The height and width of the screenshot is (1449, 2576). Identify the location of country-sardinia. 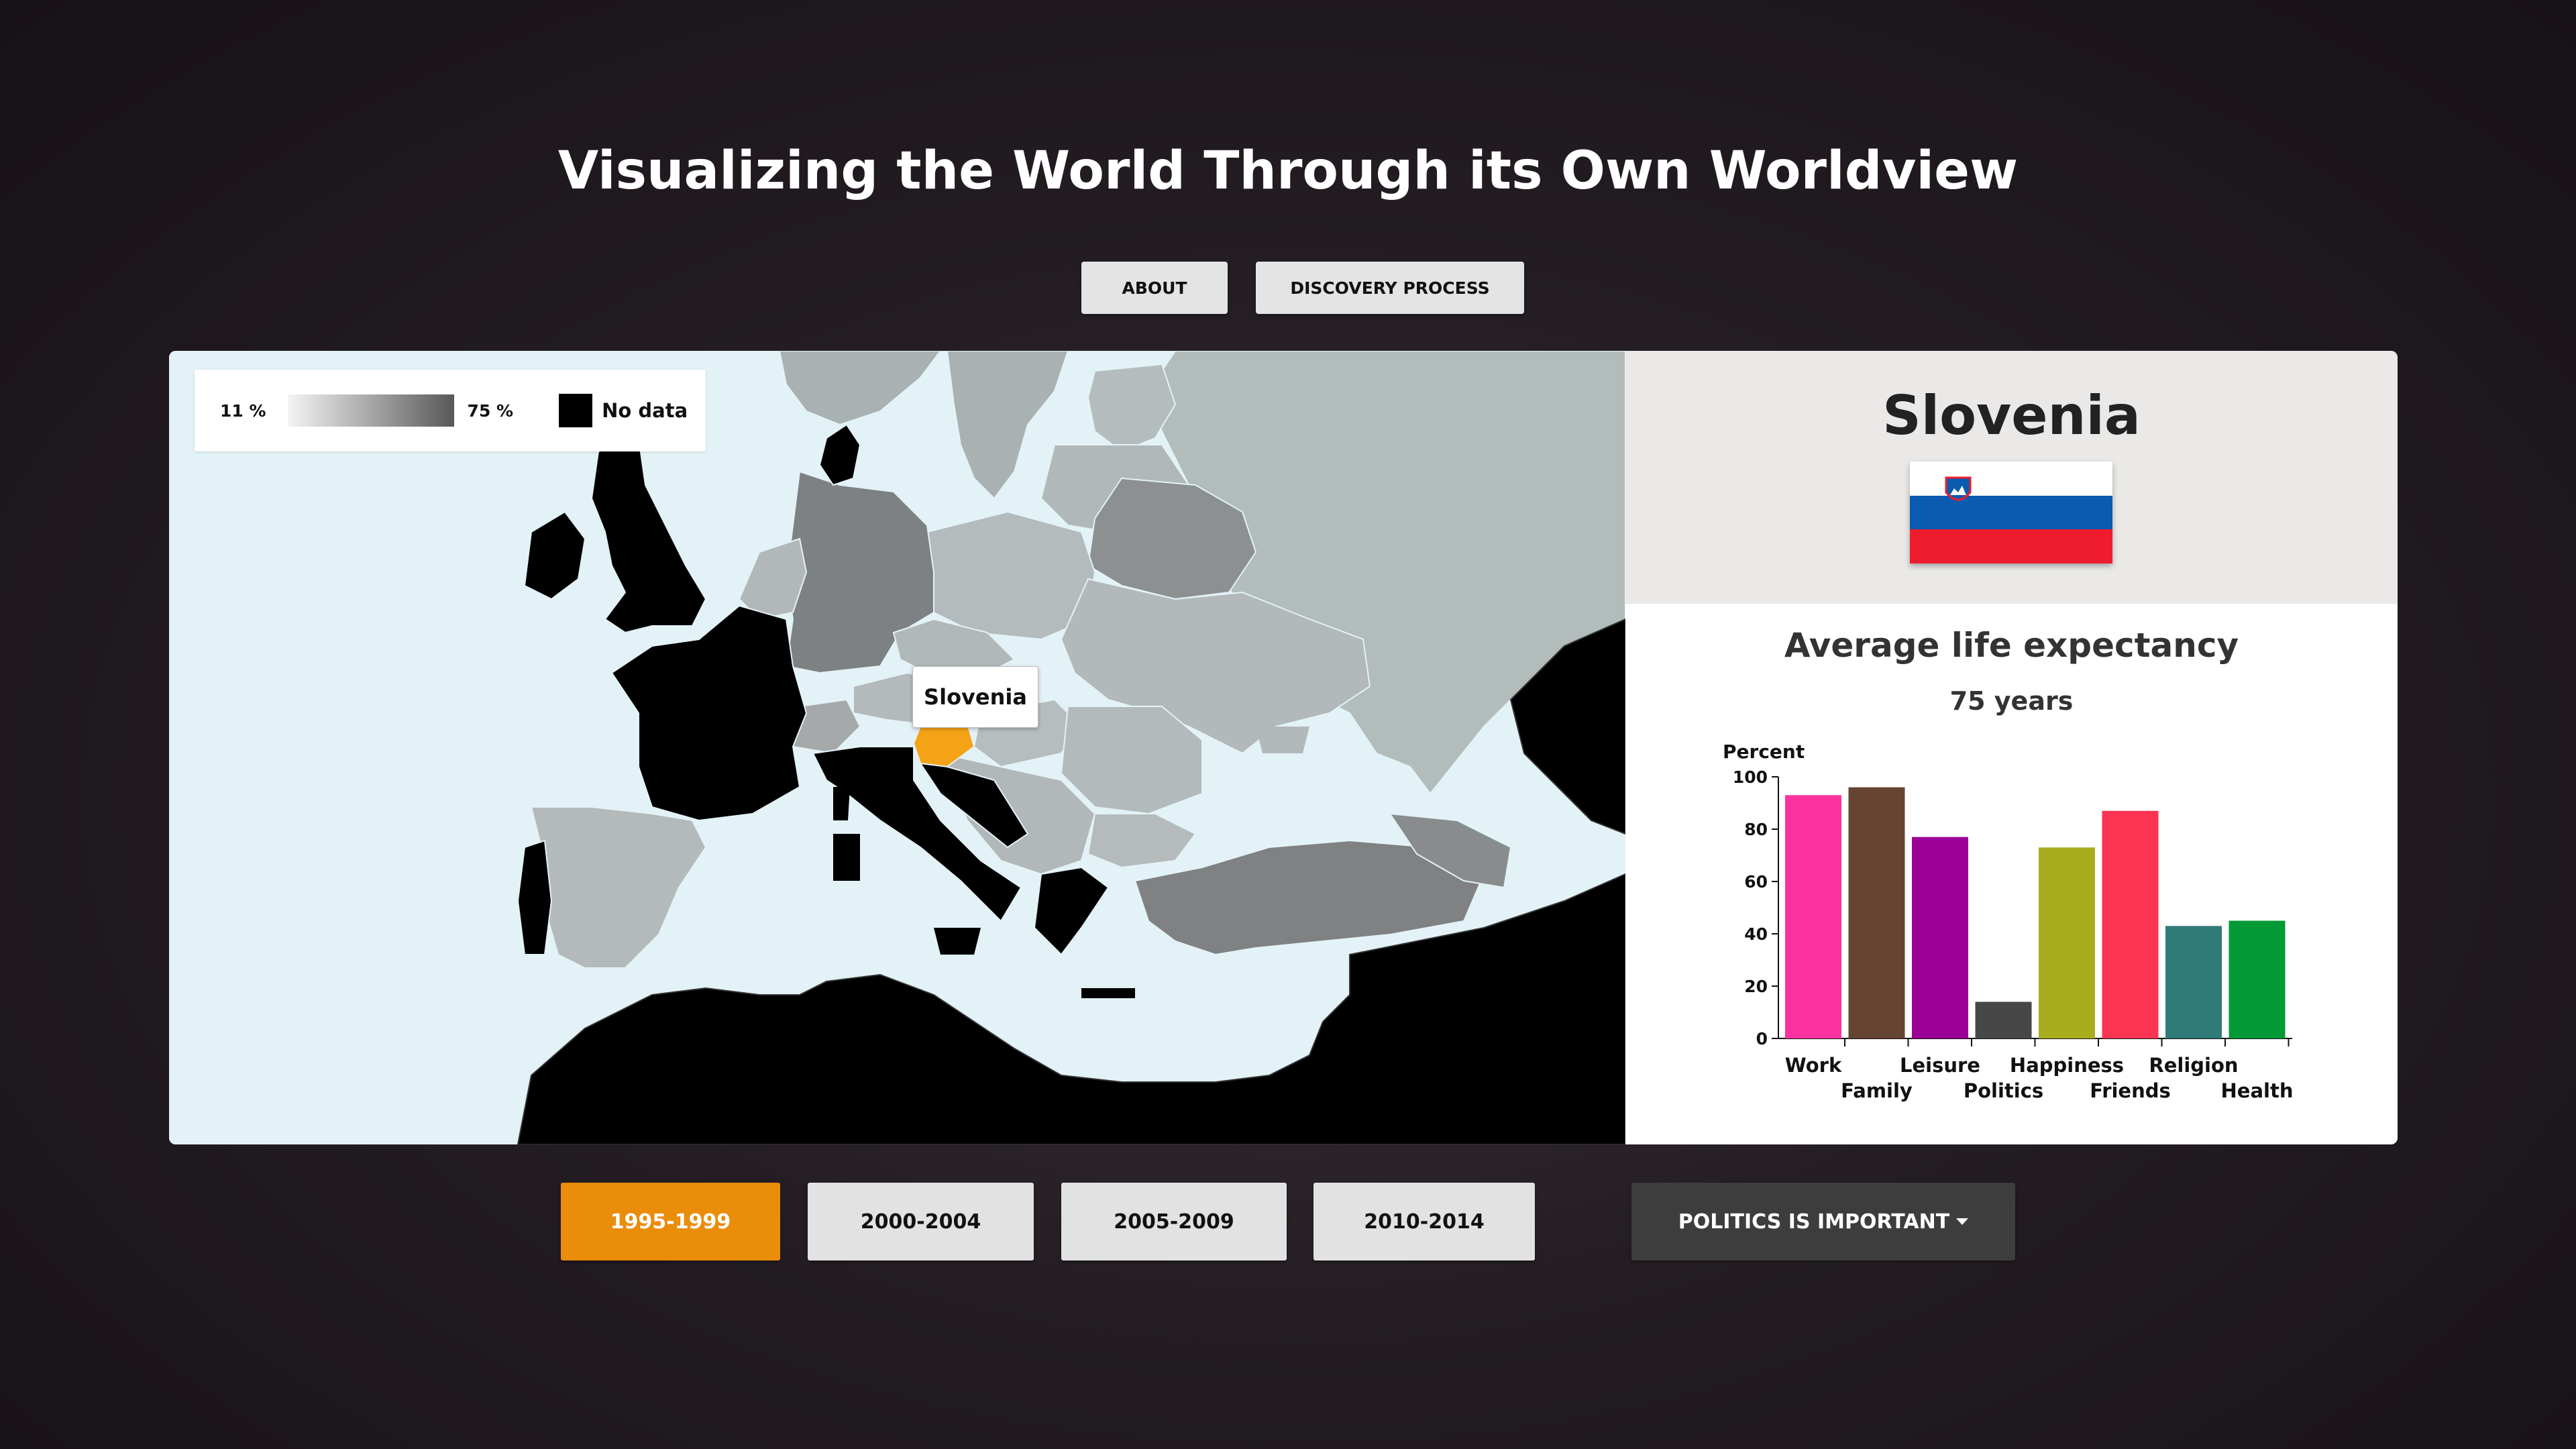
(846, 857).